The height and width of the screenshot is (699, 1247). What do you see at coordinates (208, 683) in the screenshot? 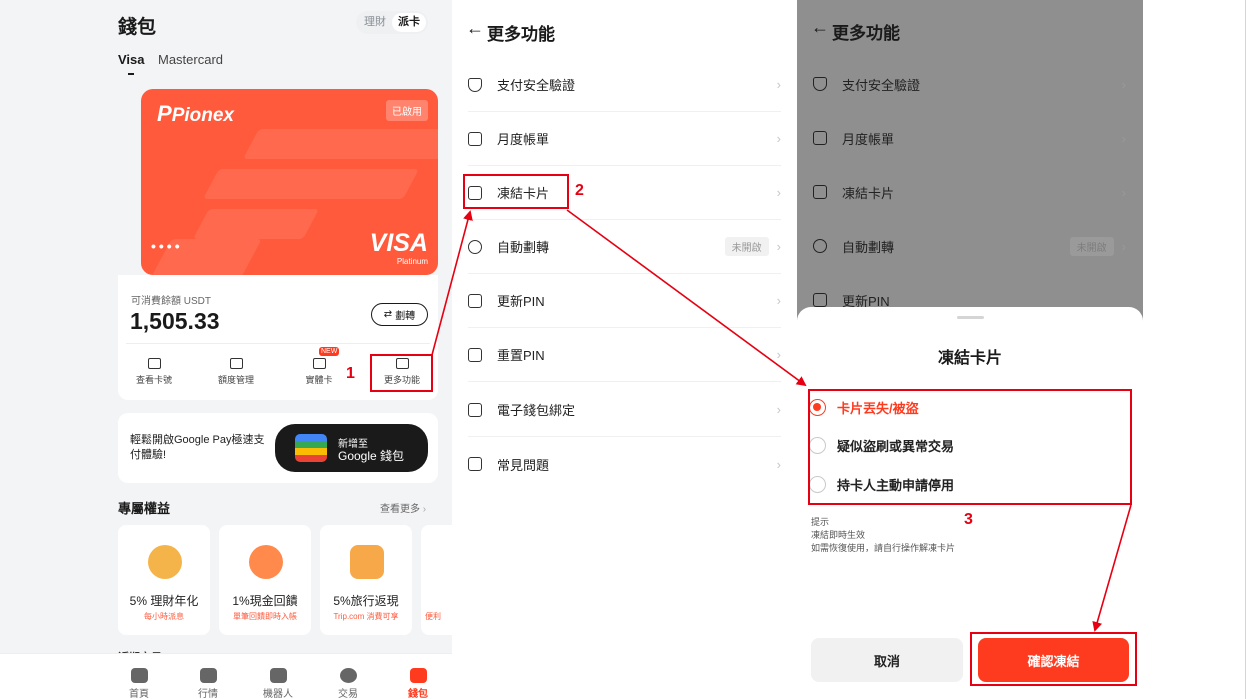
I see `nav-market: 行情` at bounding box center [208, 683].